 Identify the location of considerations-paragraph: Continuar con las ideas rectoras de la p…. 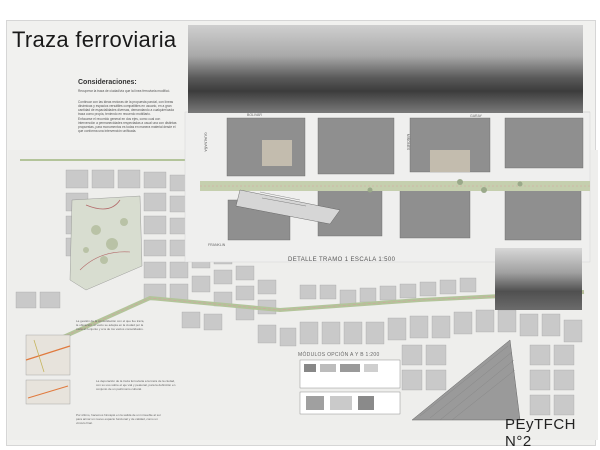
(126, 108).